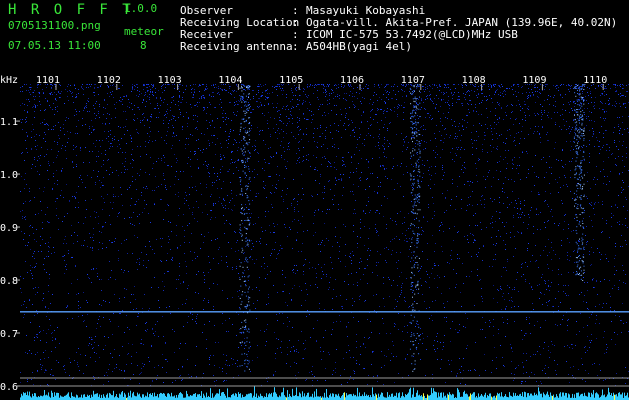  What do you see at coordinates (359, 46) in the screenshot?
I see `antenna-value: A504HB(yagi 4el)` at bounding box center [359, 46].